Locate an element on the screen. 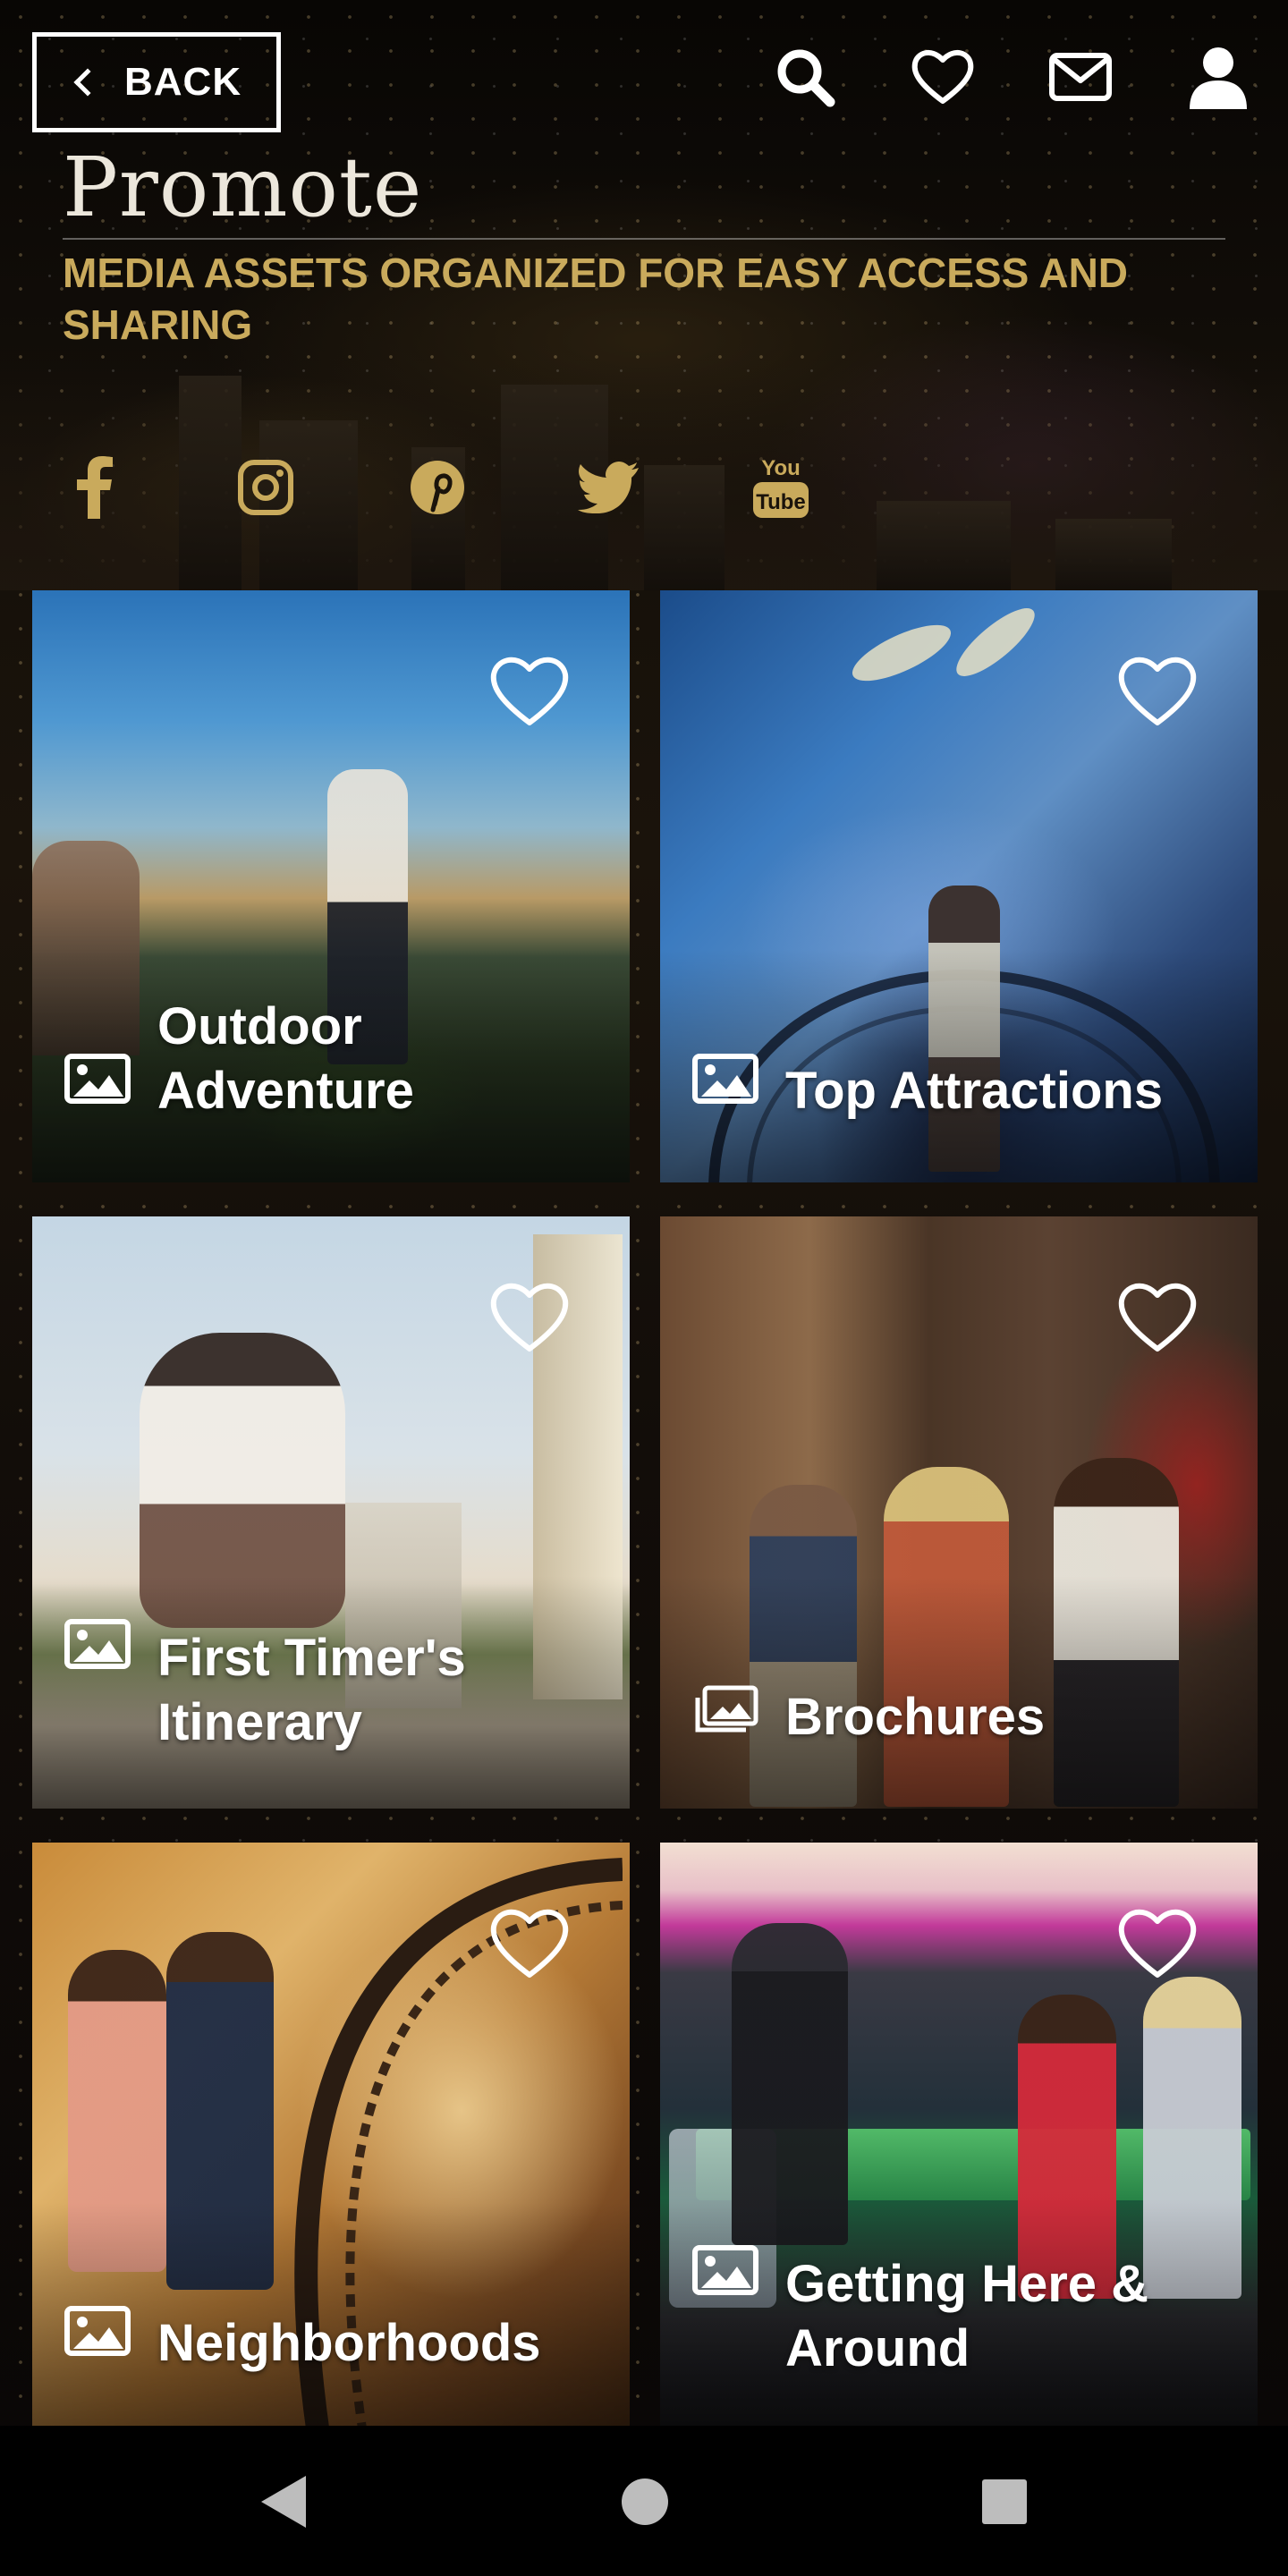 The height and width of the screenshot is (2576, 1288). nav-home-icon is located at coordinates (645, 2501).